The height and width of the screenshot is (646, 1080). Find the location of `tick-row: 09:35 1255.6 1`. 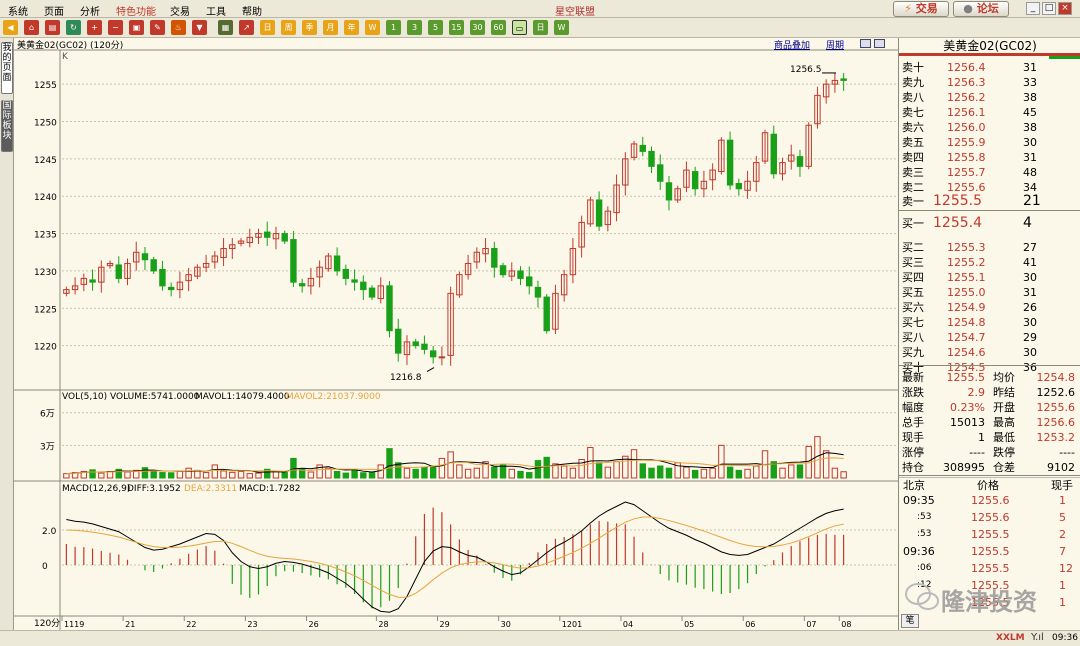

tick-row: 09:35 1255.6 1 is located at coordinates (989, 500).